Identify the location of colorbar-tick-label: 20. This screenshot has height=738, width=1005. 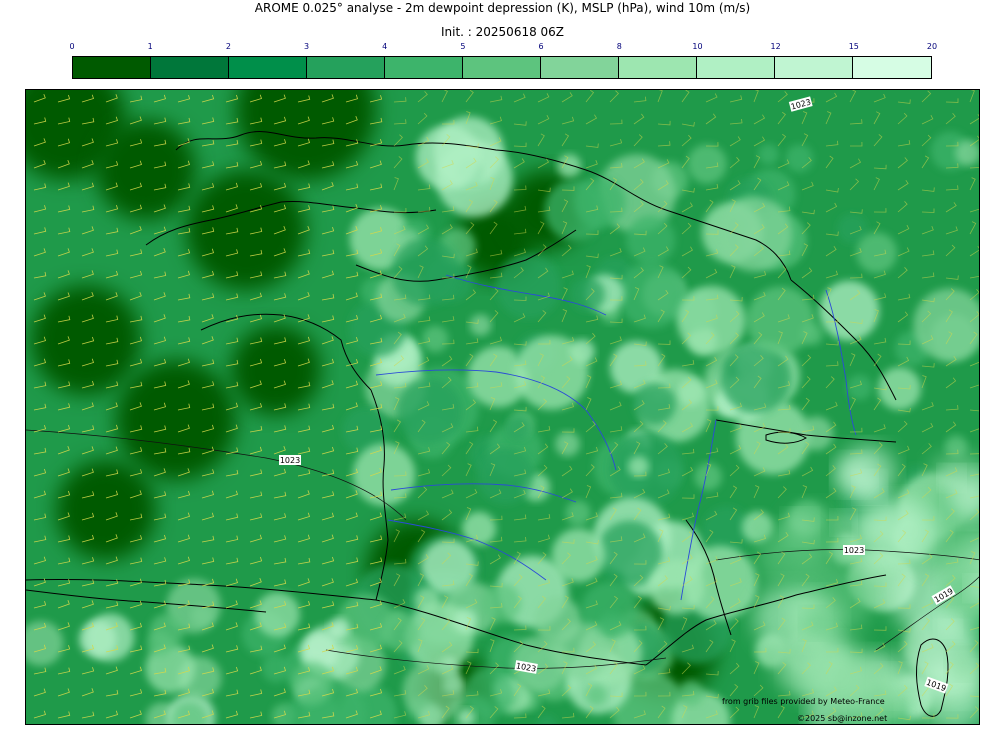
(932, 46).